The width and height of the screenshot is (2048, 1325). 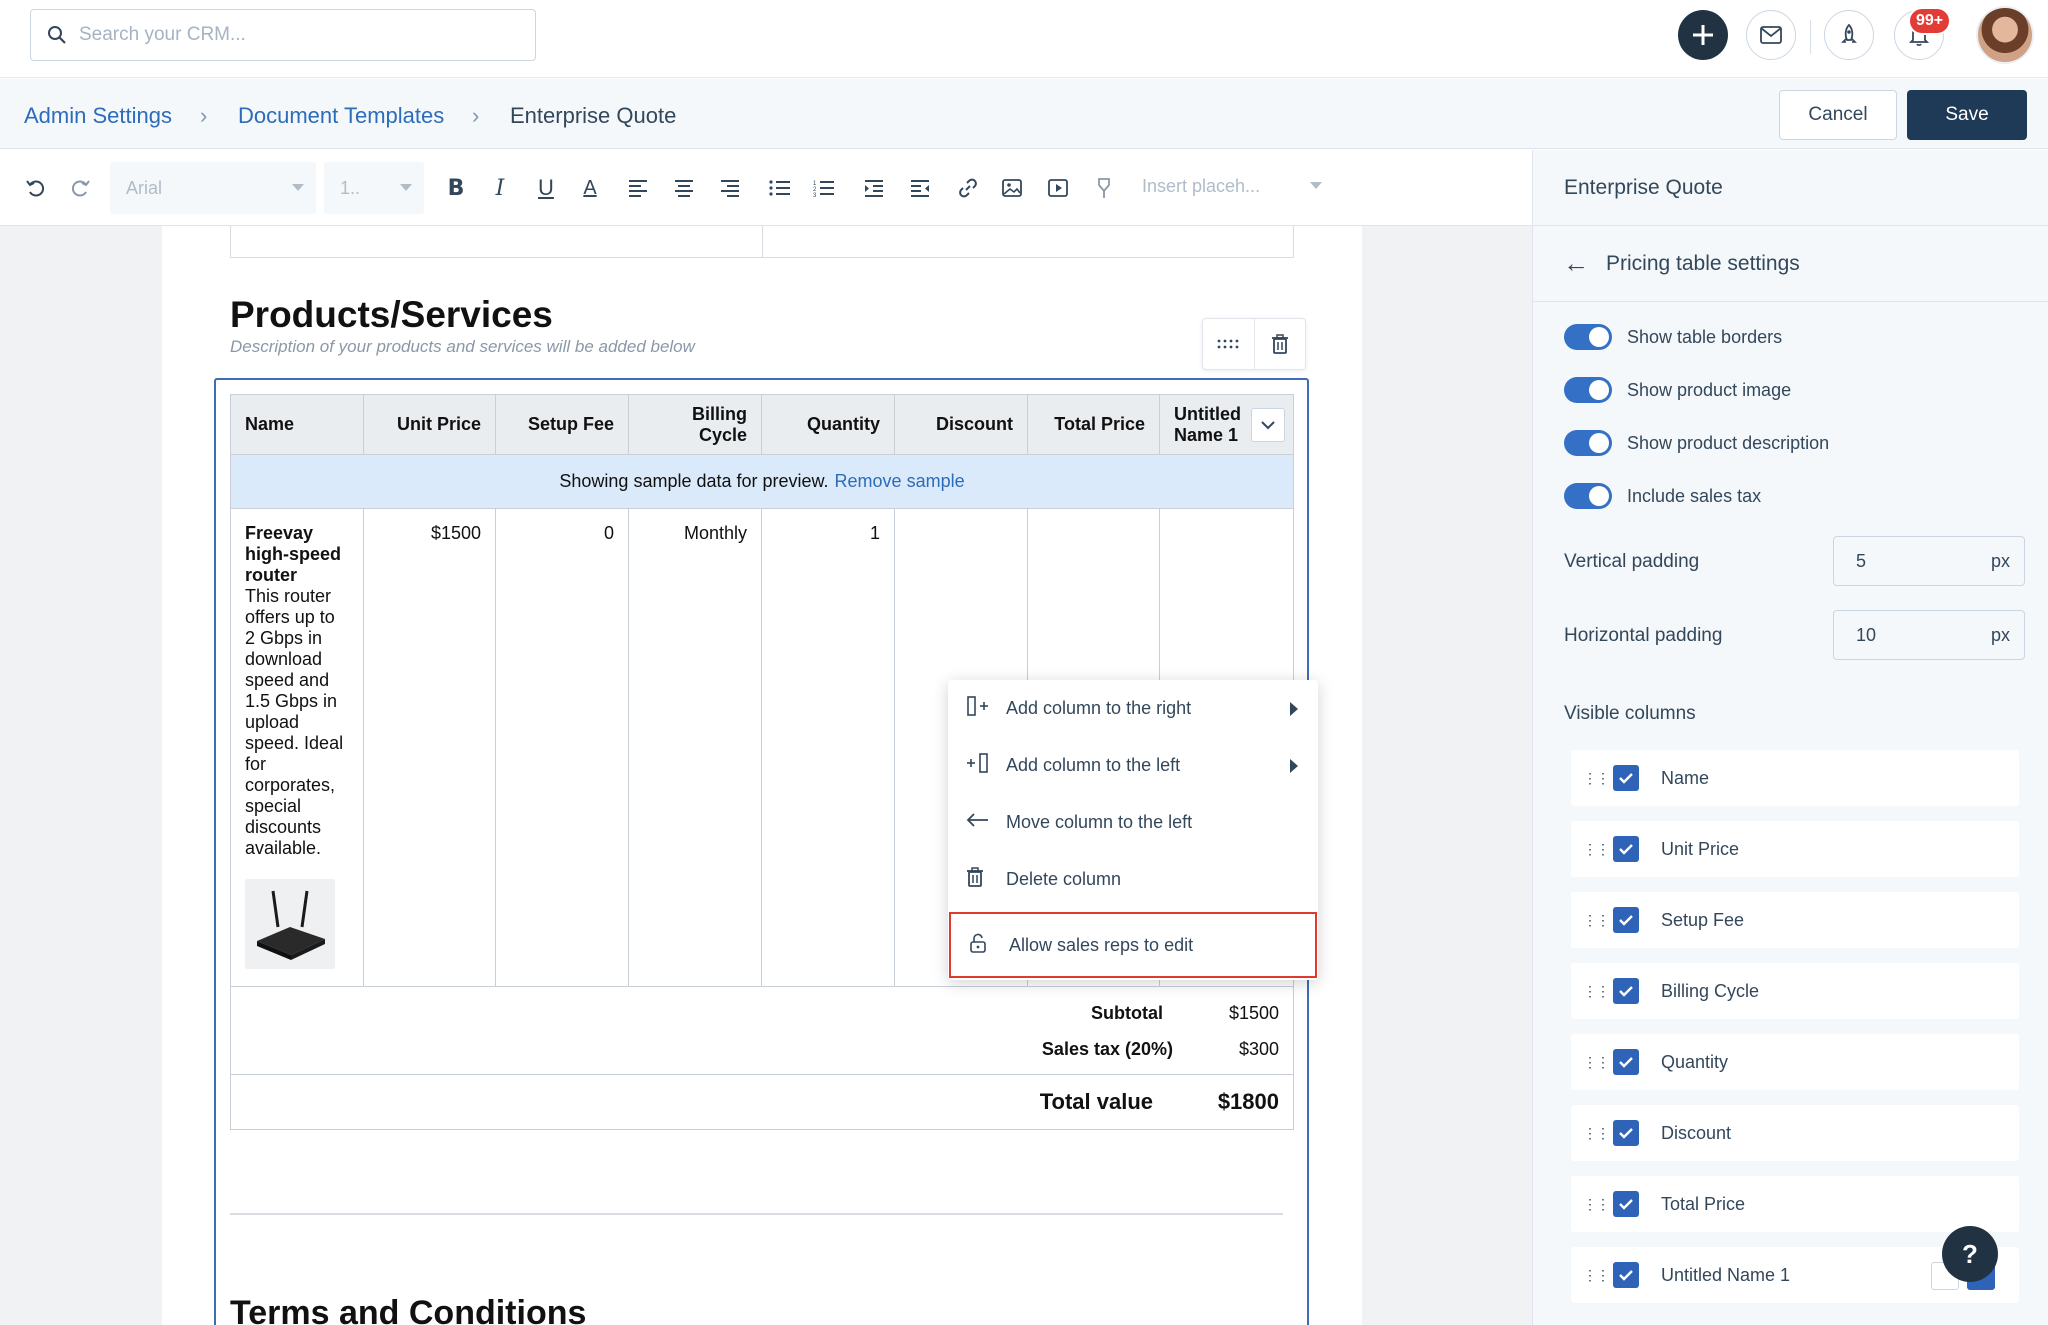 What do you see at coordinates (1728, 442) in the screenshot?
I see `toggle-label: Show product description` at bounding box center [1728, 442].